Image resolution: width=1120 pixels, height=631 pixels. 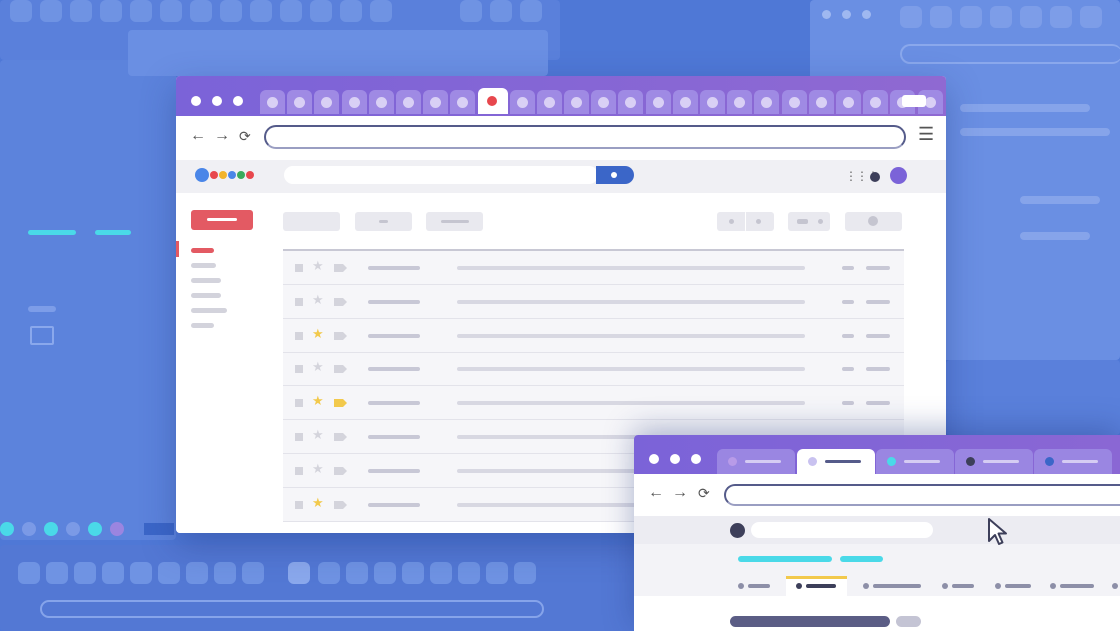 What do you see at coordinates (809, 221) in the screenshot?
I see `input-tools-button` at bounding box center [809, 221].